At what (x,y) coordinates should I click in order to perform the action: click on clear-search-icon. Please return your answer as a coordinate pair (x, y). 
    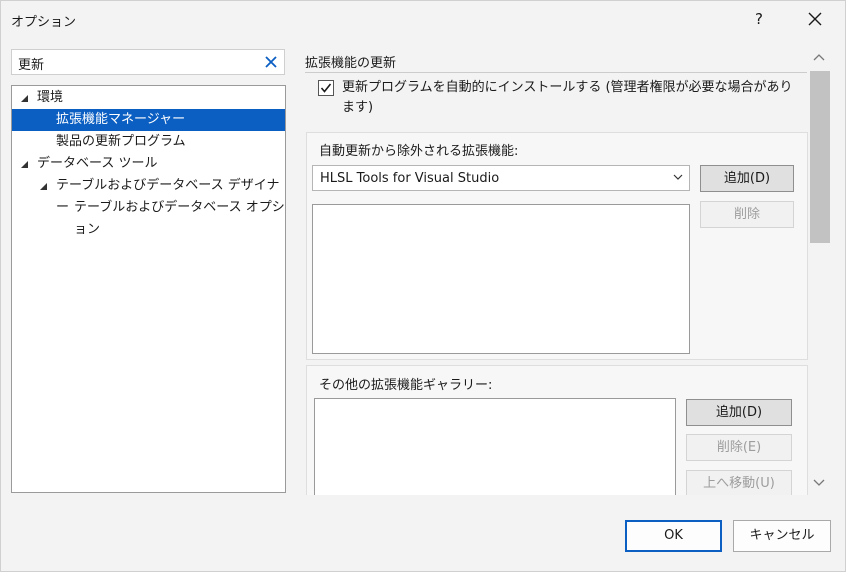
    Looking at the image, I should click on (271, 62).